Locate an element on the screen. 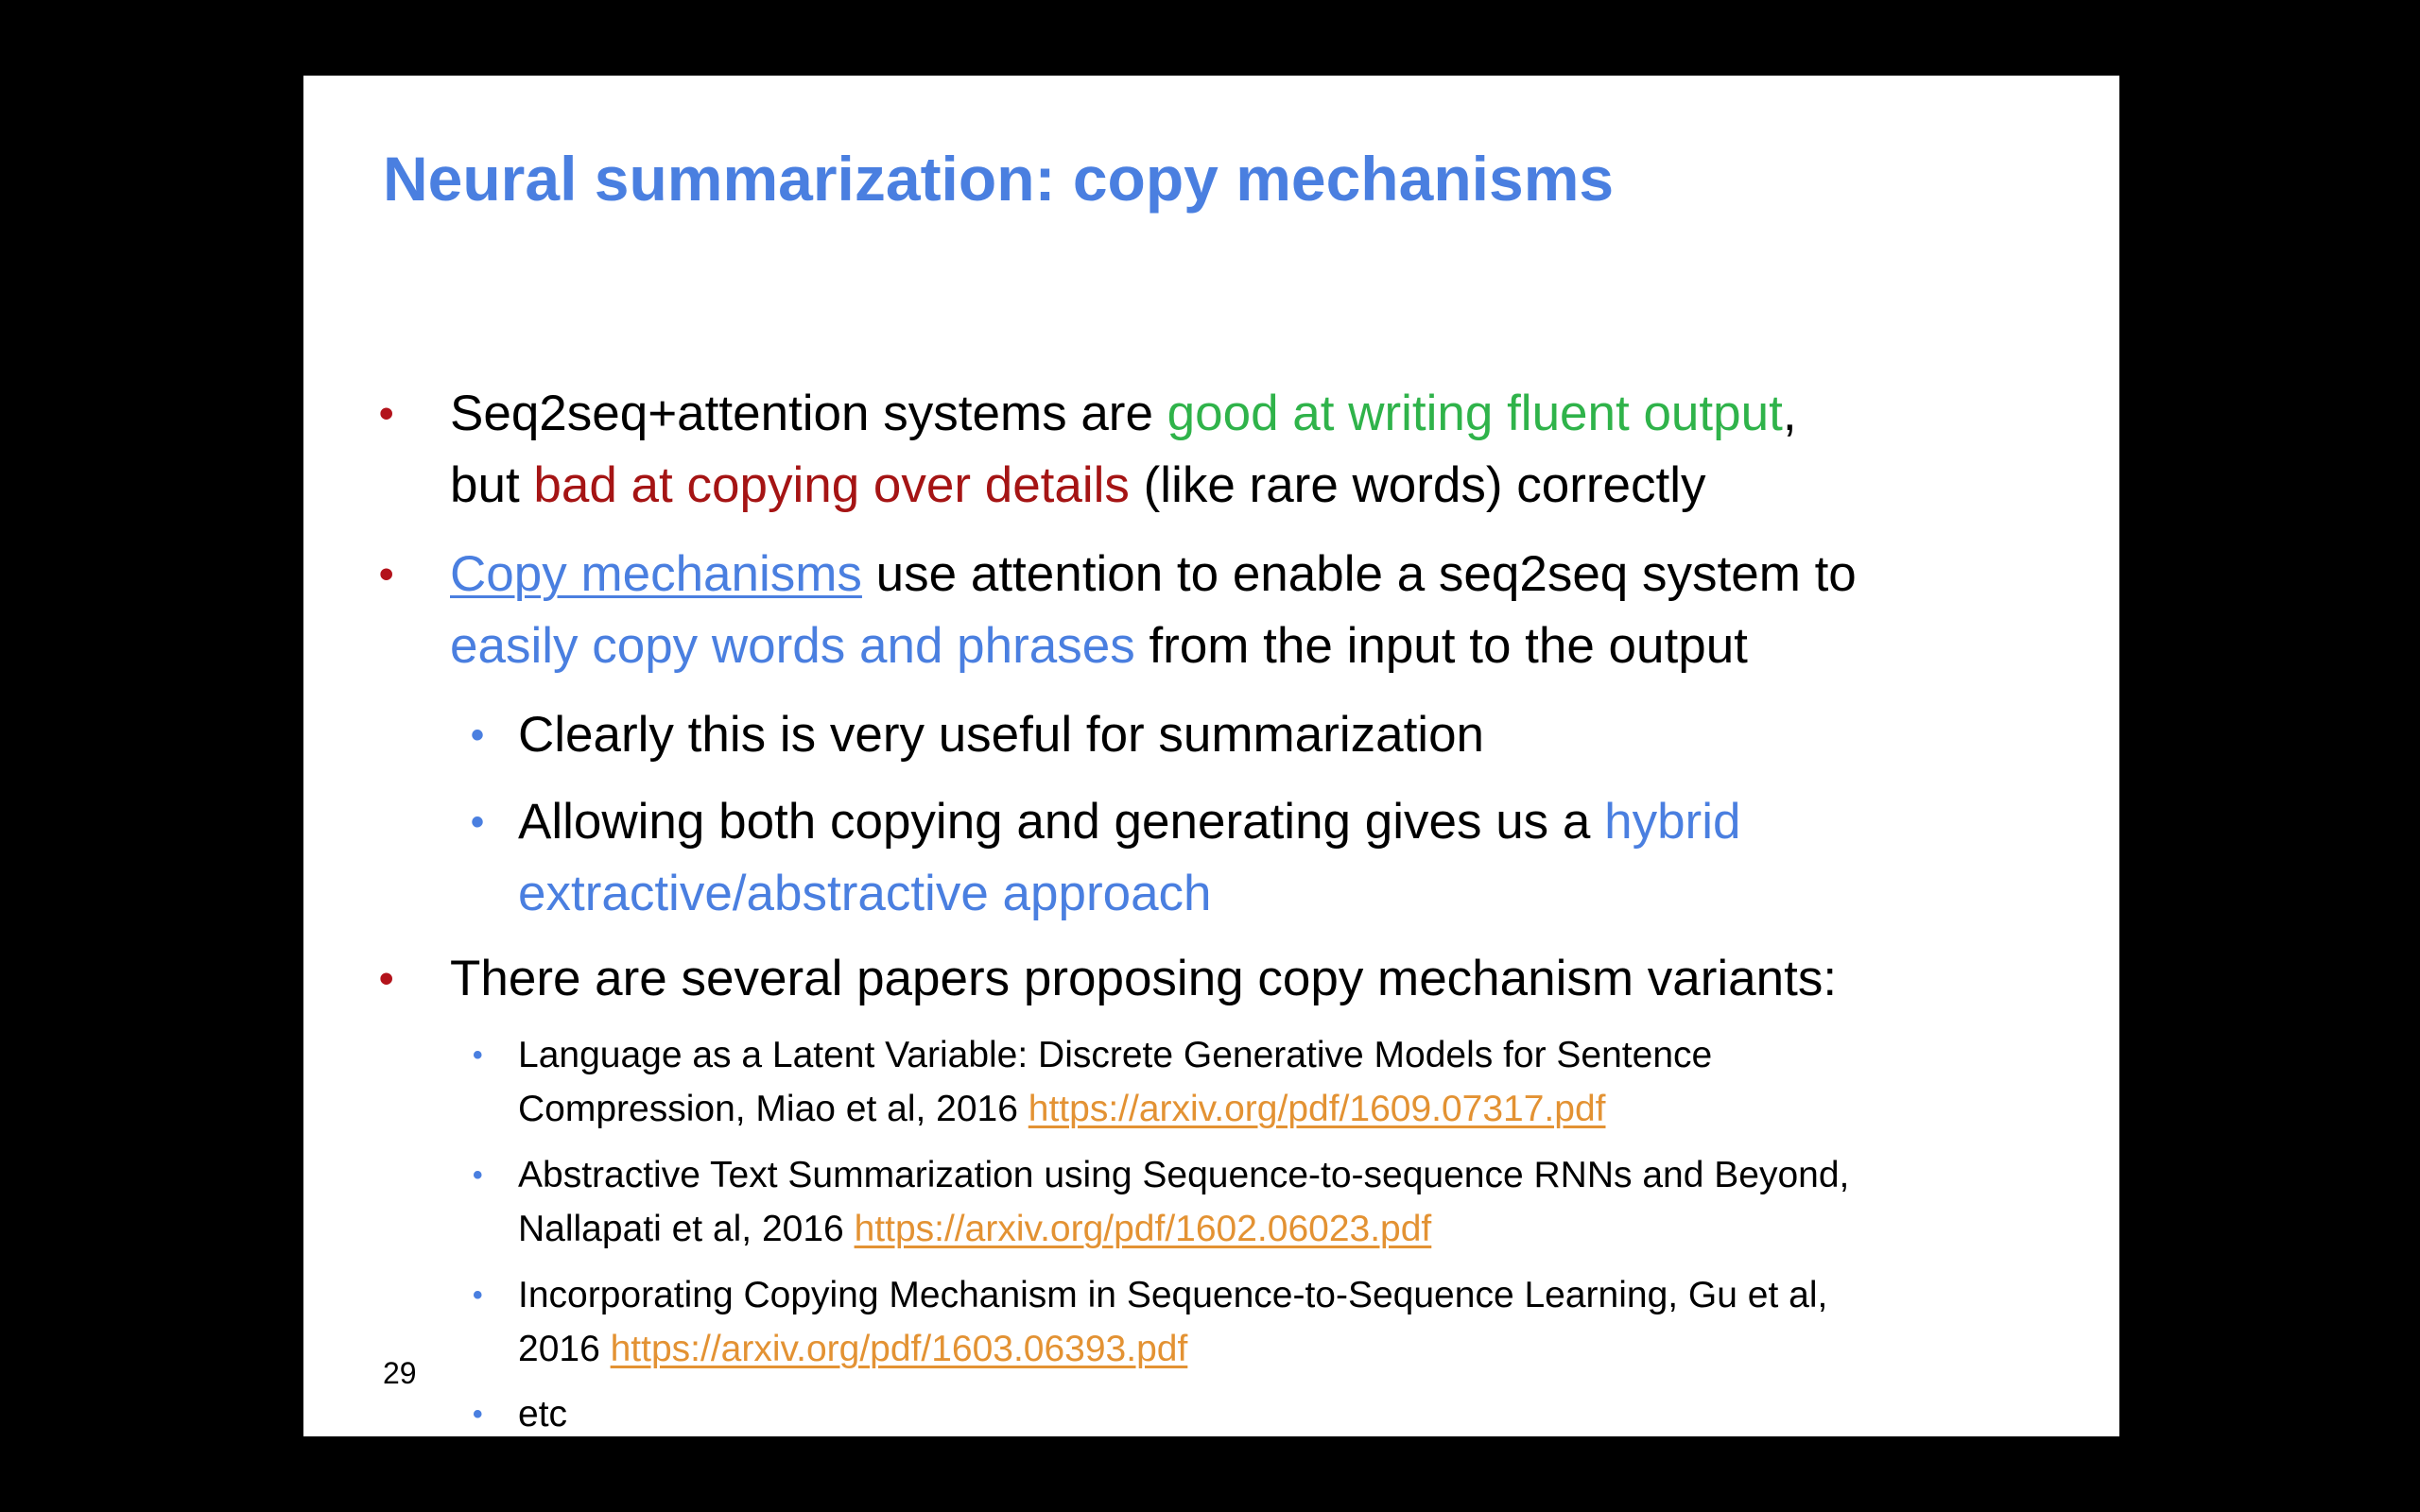 The height and width of the screenshot is (1512, 2420). reference-url-link: https://arxiv.org/pdf/1603.06393.pdf is located at coordinates (899, 1349).